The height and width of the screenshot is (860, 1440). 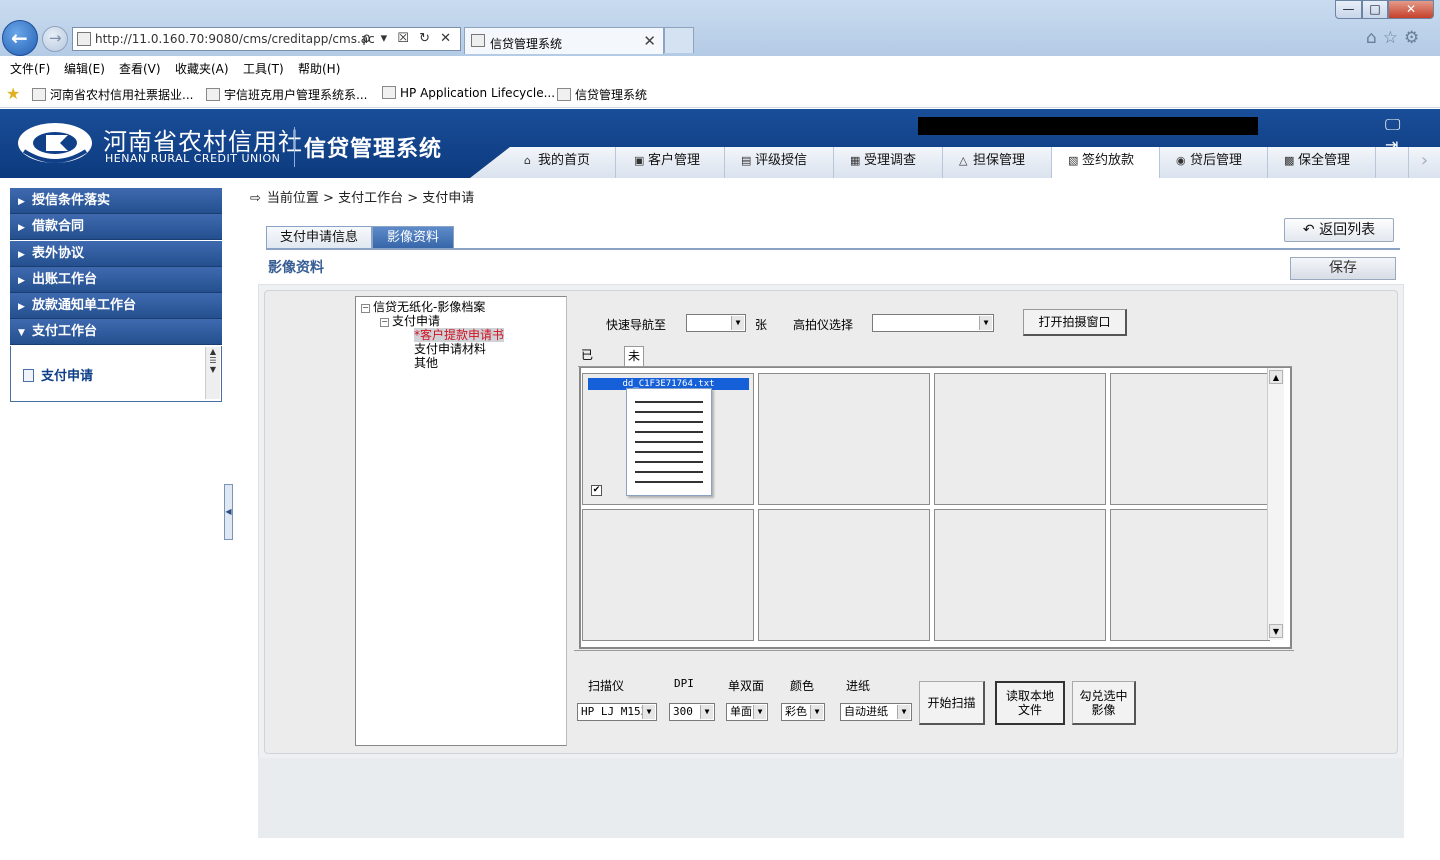 What do you see at coordinates (679, 40) in the screenshot?
I see `new-tab-button` at bounding box center [679, 40].